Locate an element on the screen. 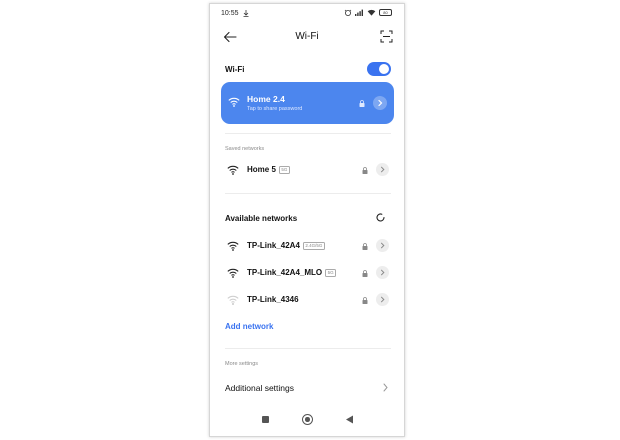  top-bar: Wi-Fi is located at coordinates (307, 37).